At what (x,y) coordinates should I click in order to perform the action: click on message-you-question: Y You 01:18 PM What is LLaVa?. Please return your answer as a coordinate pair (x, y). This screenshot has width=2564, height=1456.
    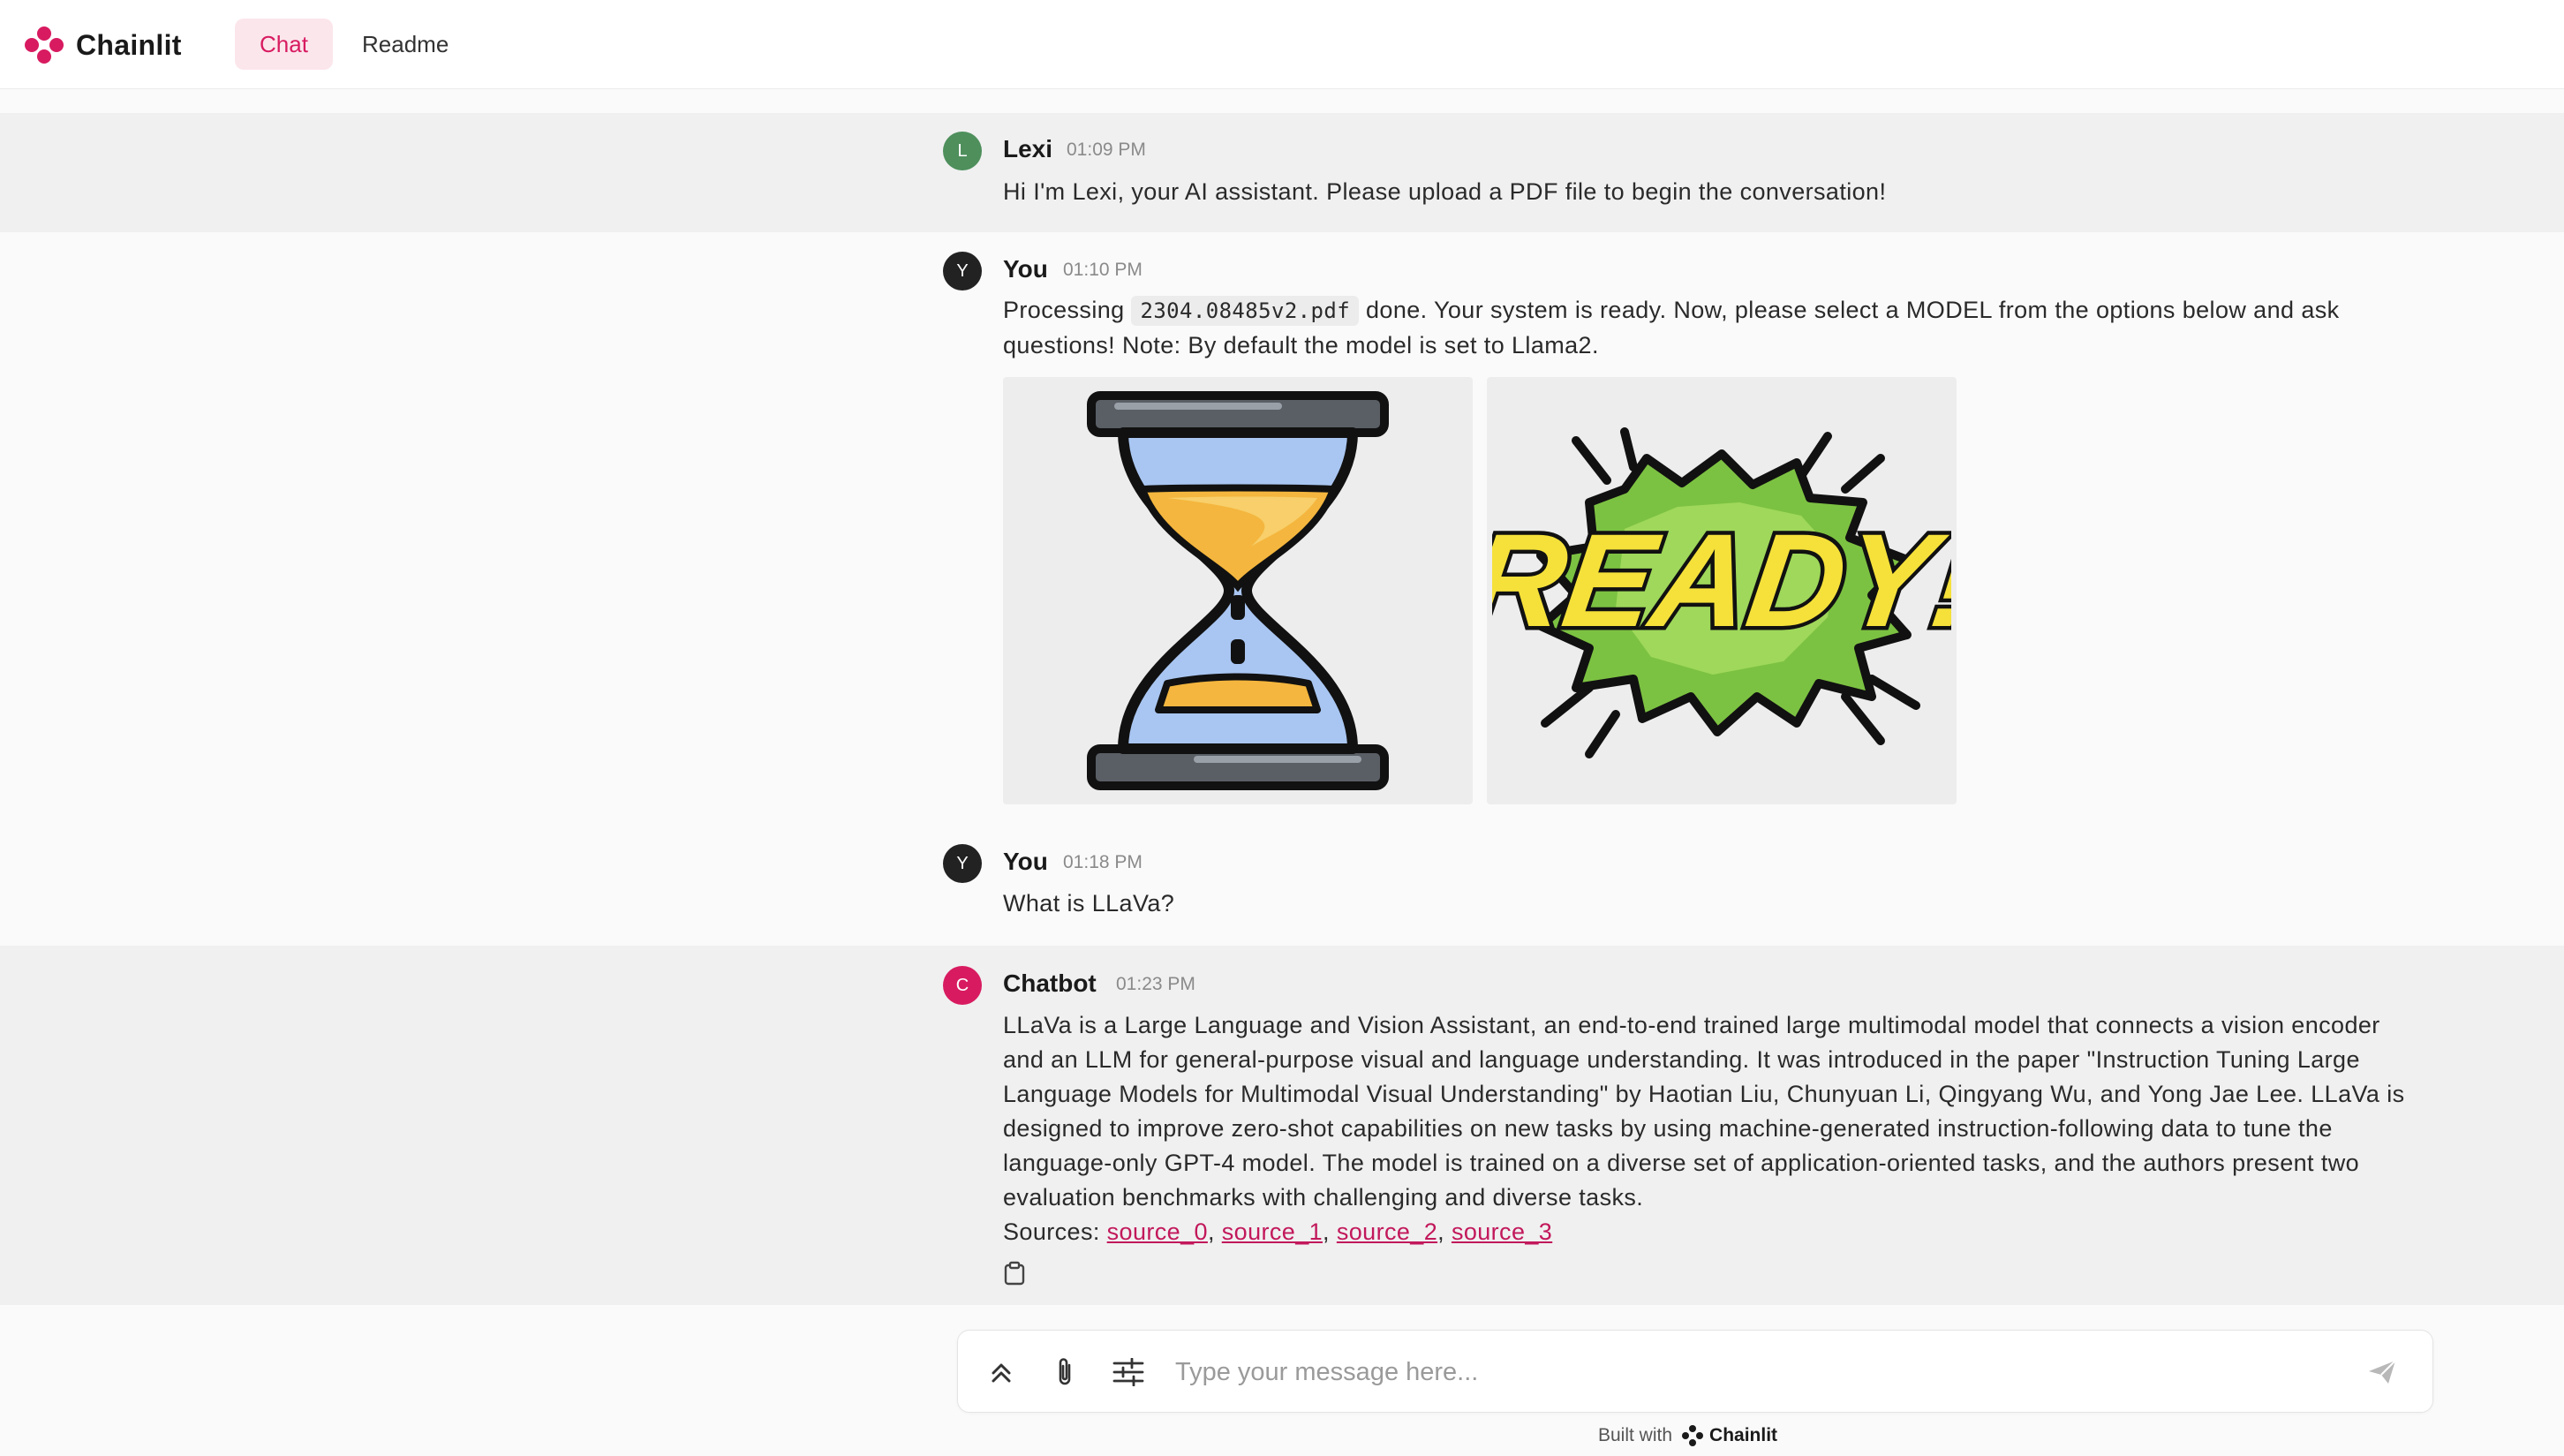
    Looking at the image, I should click on (1282, 882).